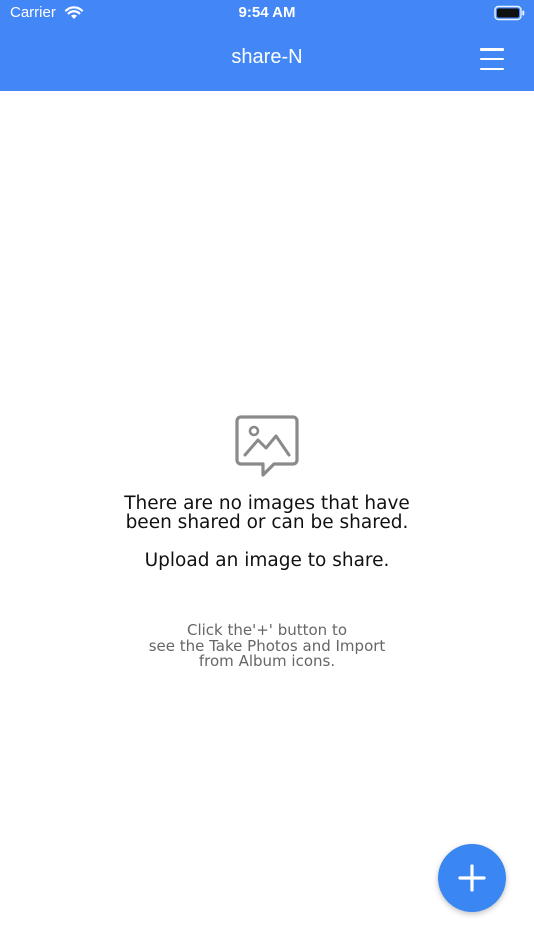 This screenshot has height=950, width=534. I want to click on hint-line: from Album icons., so click(267, 661).